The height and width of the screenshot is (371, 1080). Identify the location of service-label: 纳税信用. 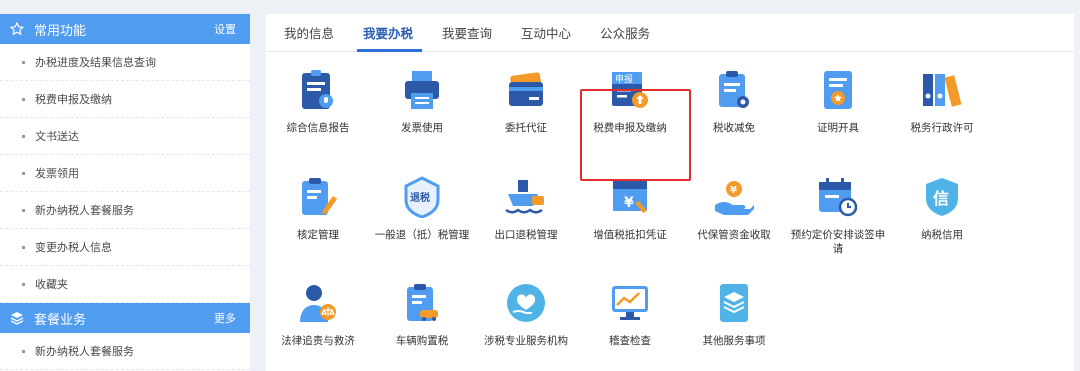
(942, 235).